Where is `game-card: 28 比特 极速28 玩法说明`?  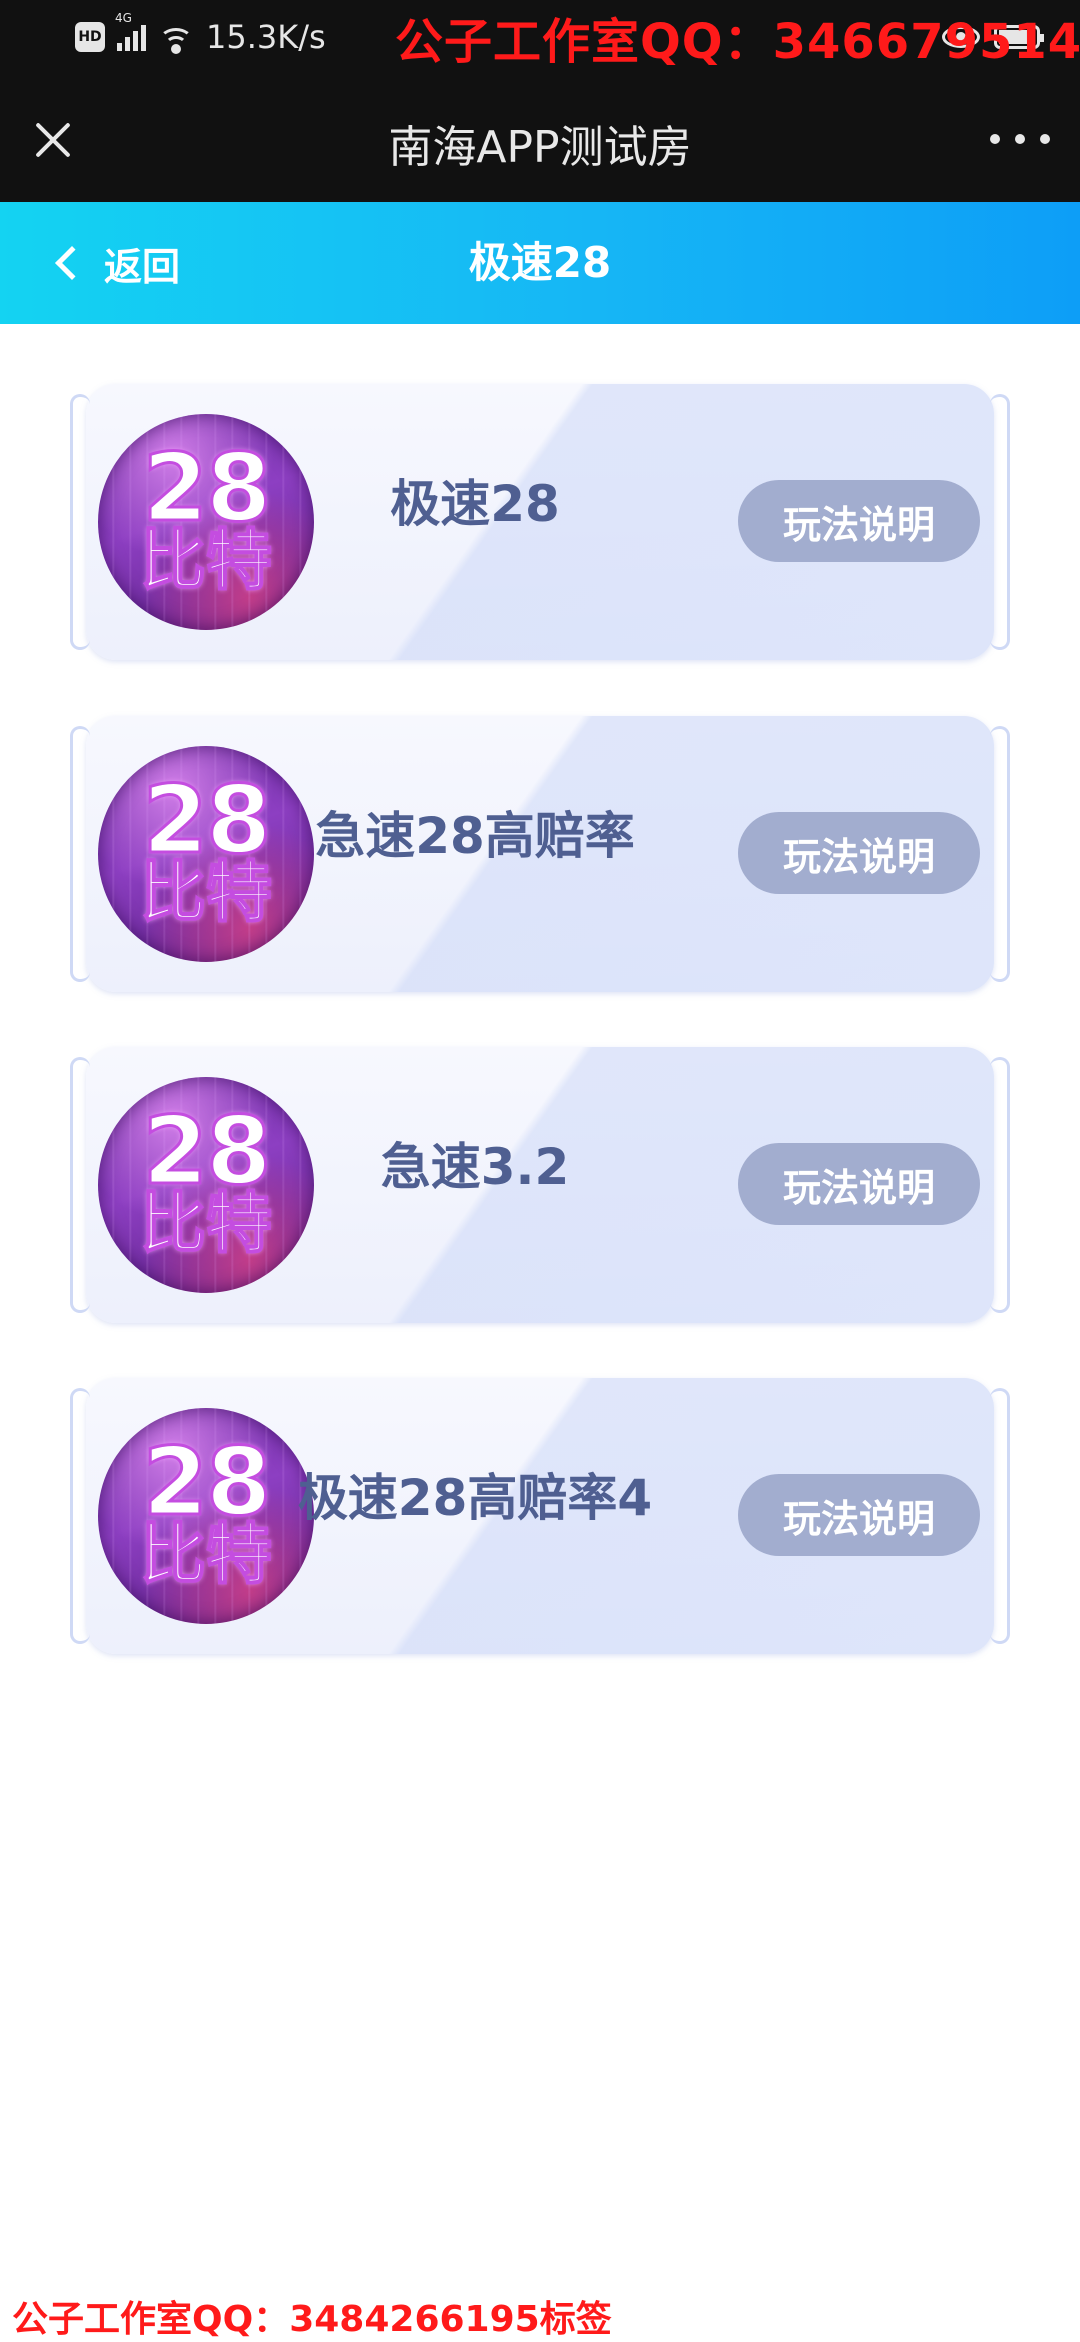
game-card: 28 比特 极速28 玩法说明 is located at coordinates (540, 522).